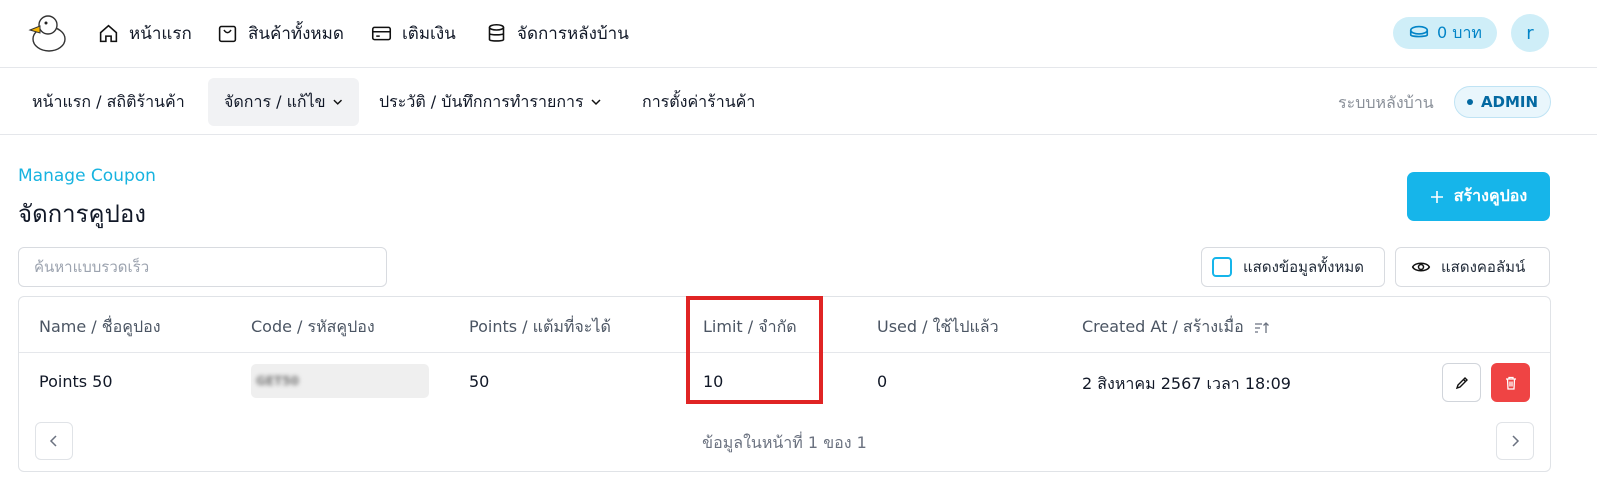 The height and width of the screenshot is (499, 1597). Describe the element at coordinates (82, 214) in the screenshot. I see `page-title: จัดการคูปอง` at that location.